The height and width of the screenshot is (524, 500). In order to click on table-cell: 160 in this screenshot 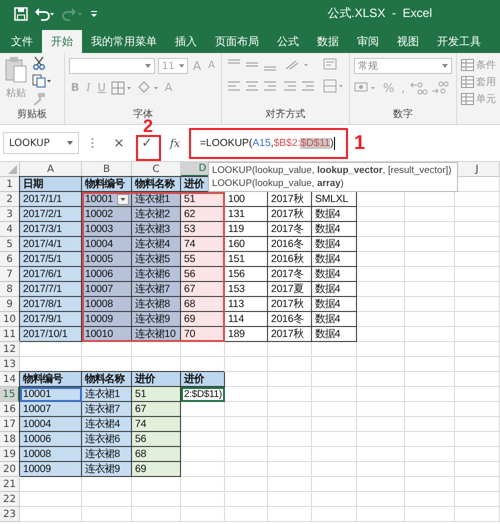, I will do `click(246, 244)`.